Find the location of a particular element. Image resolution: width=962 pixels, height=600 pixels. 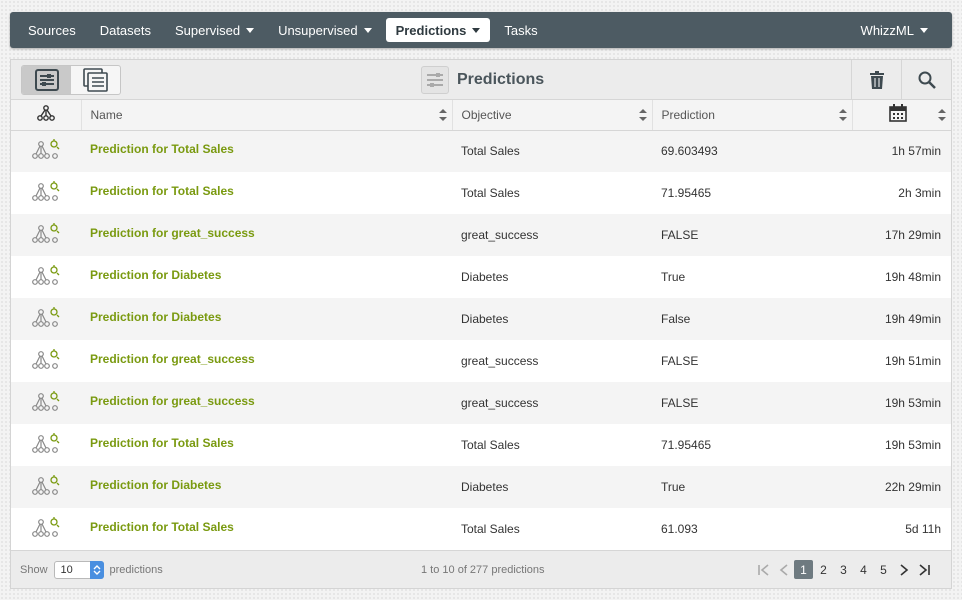

user-menu-label: WhizzML is located at coordinates (887, 30).